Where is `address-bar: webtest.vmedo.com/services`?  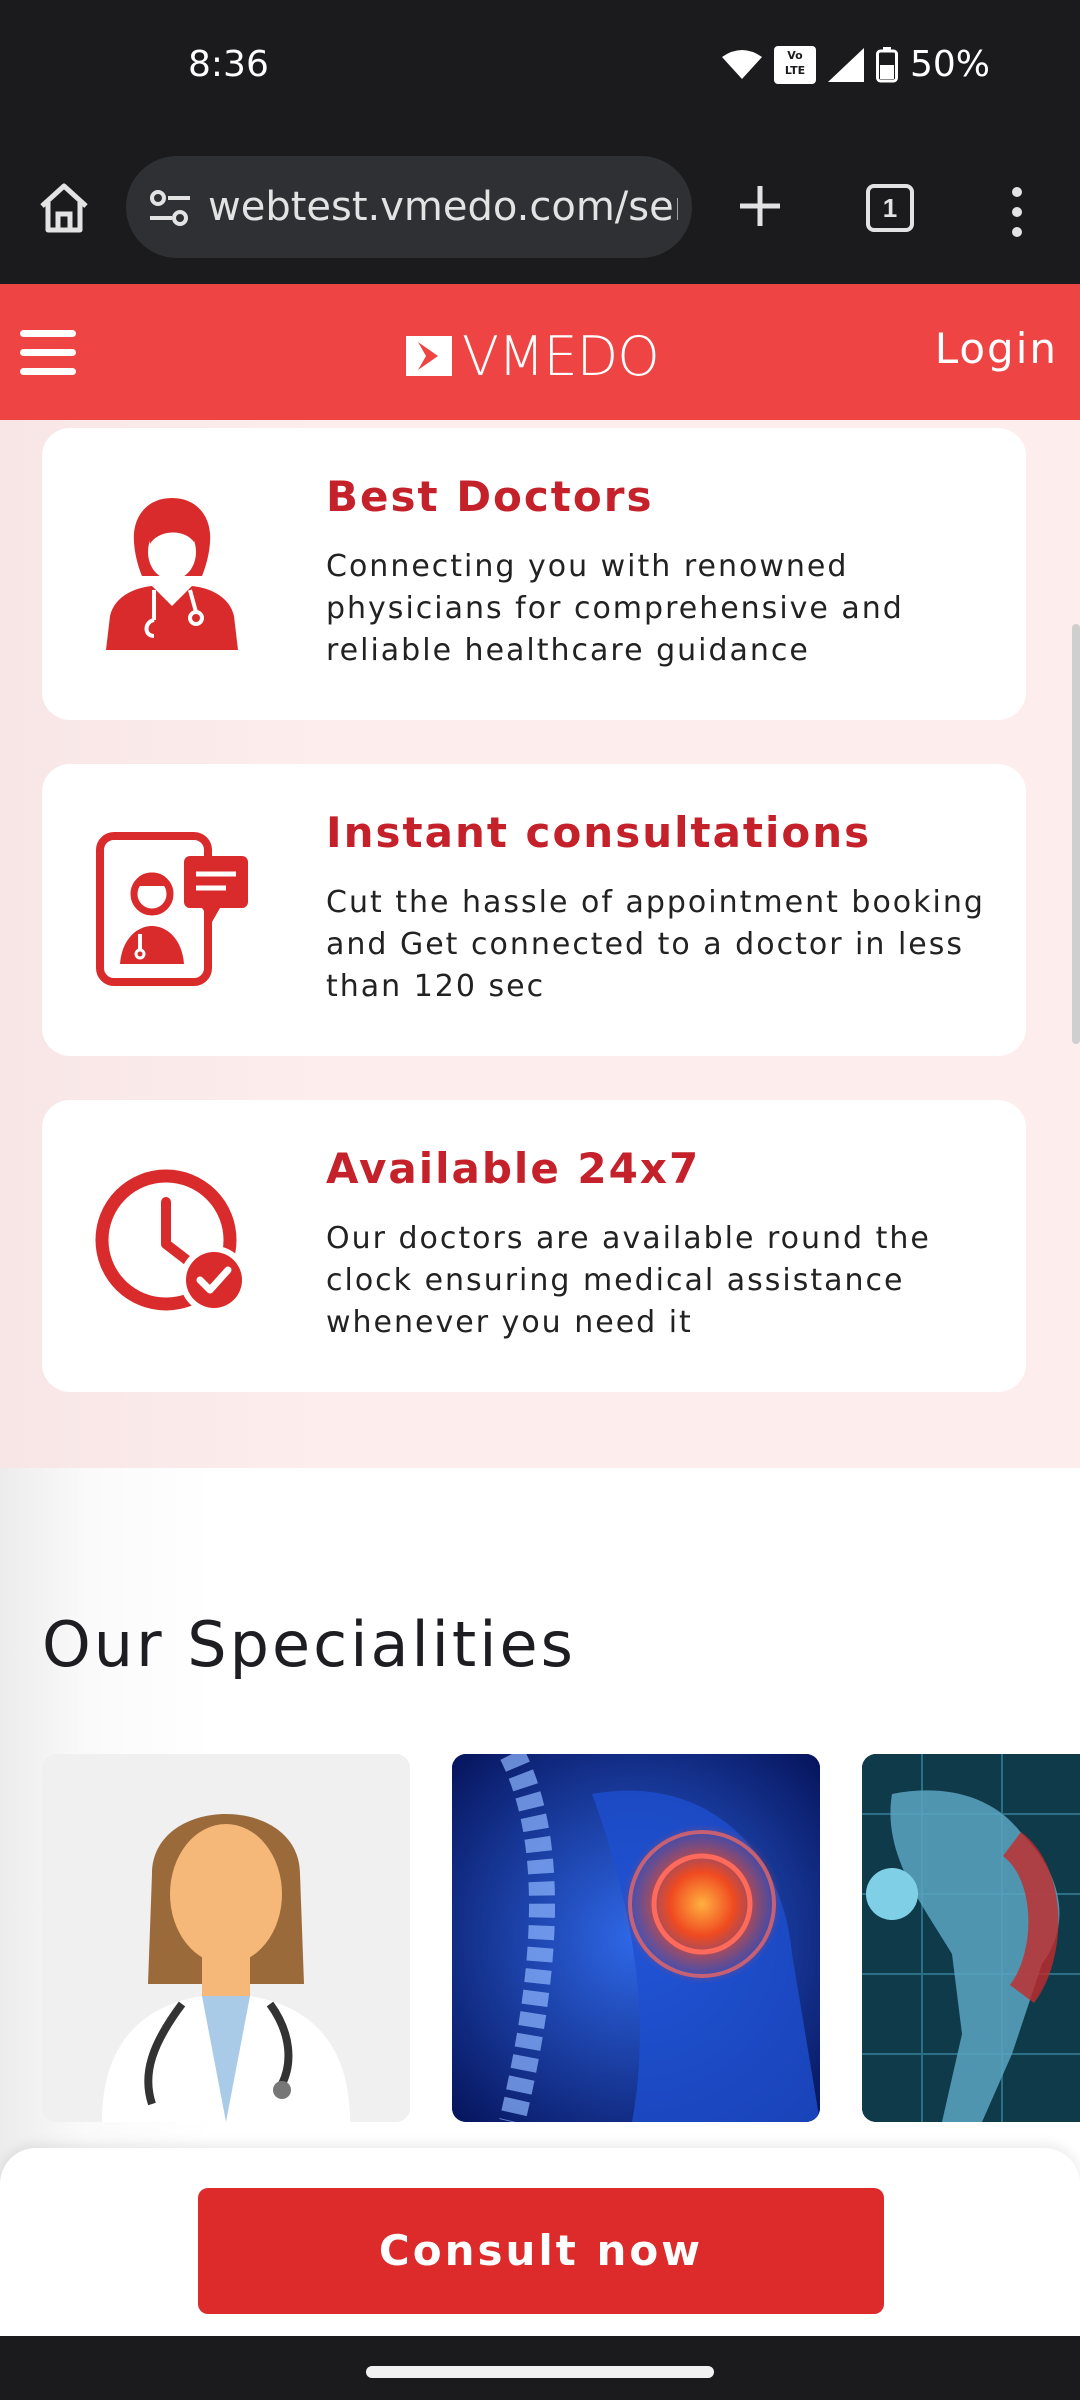 address-bar: webtest.vmedo.com/services is located at coordinates (409, 207).